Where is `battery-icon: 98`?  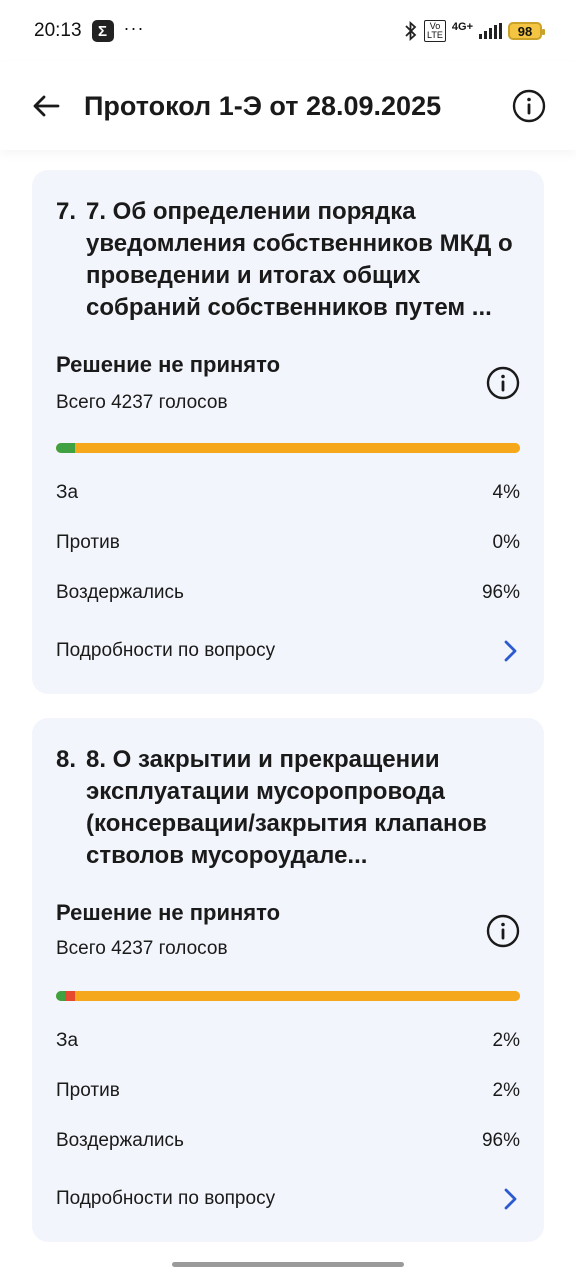 battery-icon: 98 is located at coordinates (526, 31).